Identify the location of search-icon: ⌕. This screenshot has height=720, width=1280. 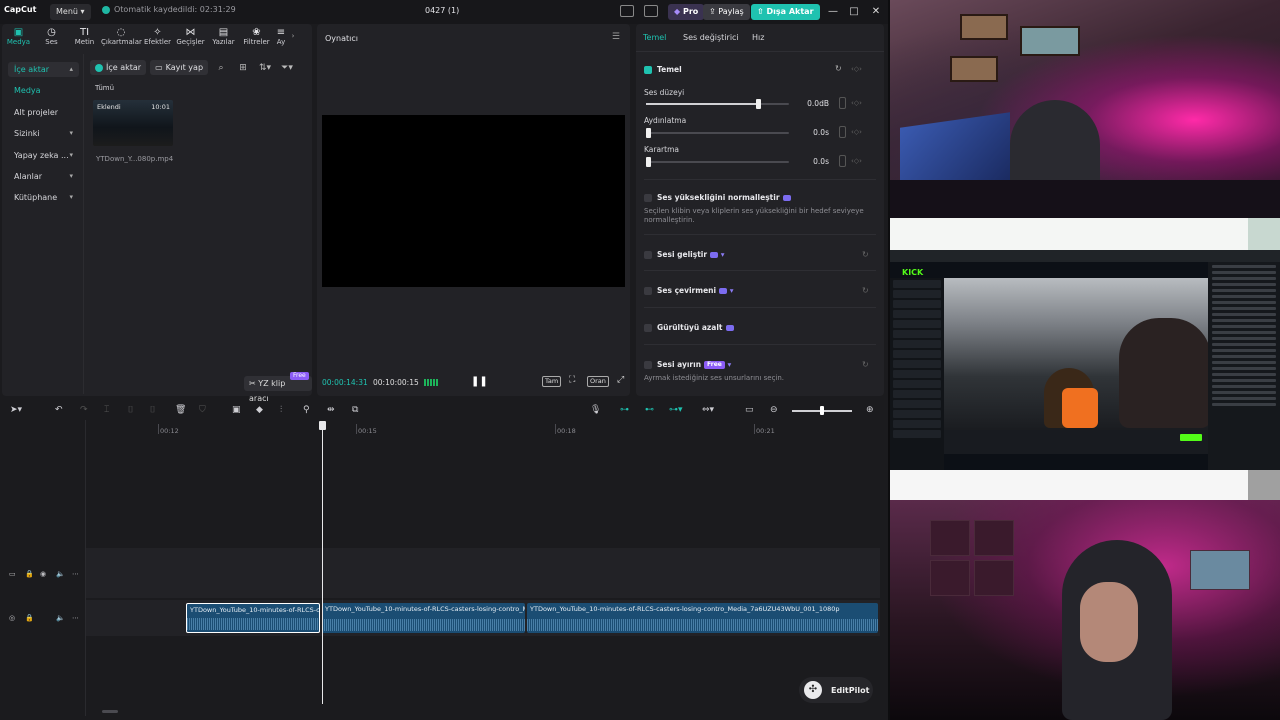
(221, 68).